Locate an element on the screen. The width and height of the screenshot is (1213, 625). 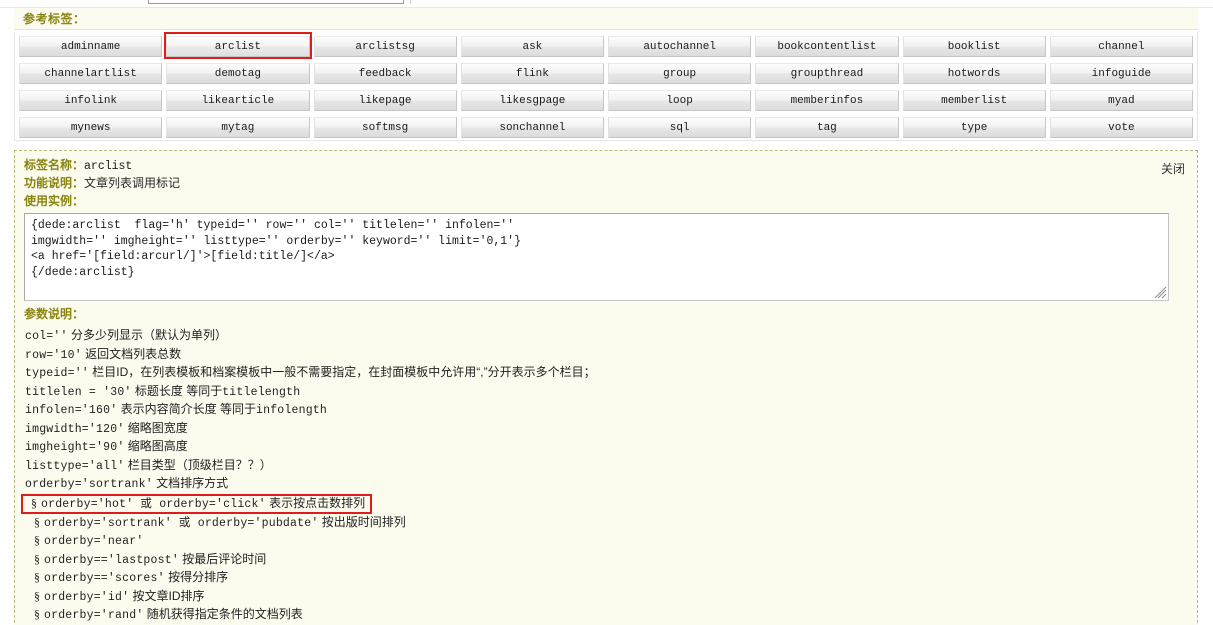
tag-button-infoguide: infoguide is located at coordinates (1121, 73).